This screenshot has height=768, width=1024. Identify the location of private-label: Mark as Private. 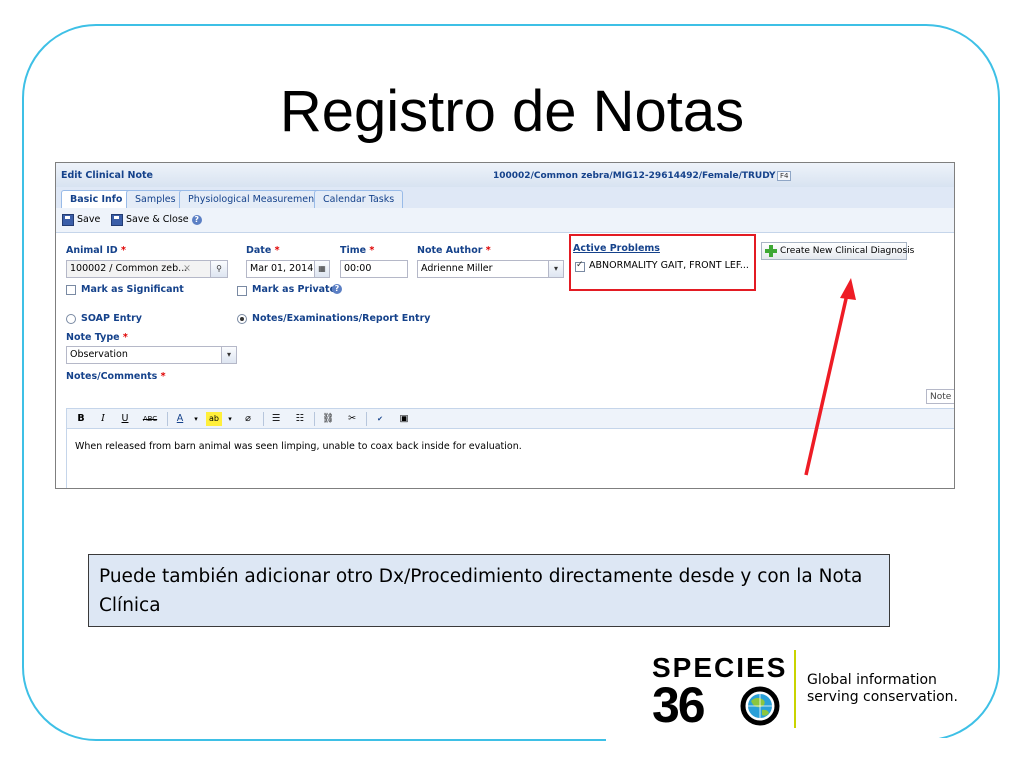
(294, 289).